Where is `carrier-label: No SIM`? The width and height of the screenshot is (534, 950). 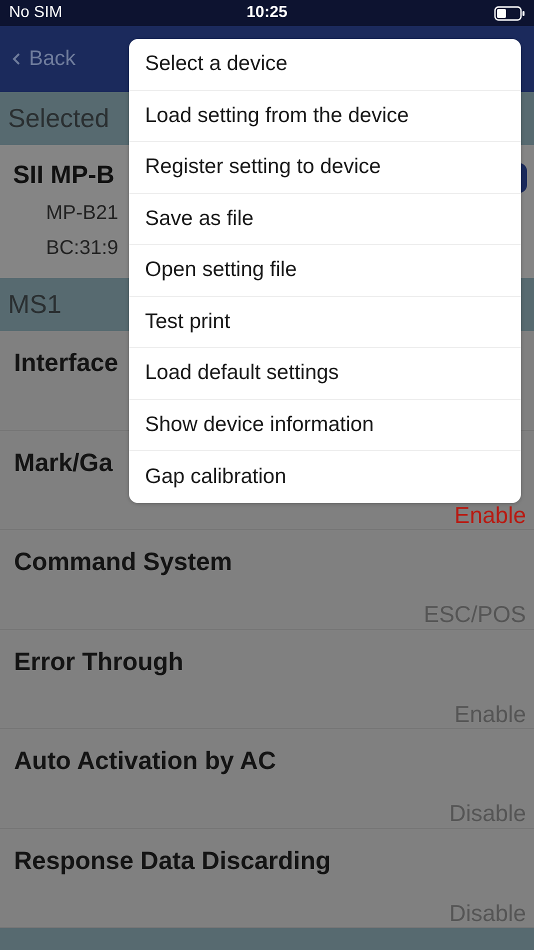 carrier-label: No SIM is located at coordinates (35, 13).